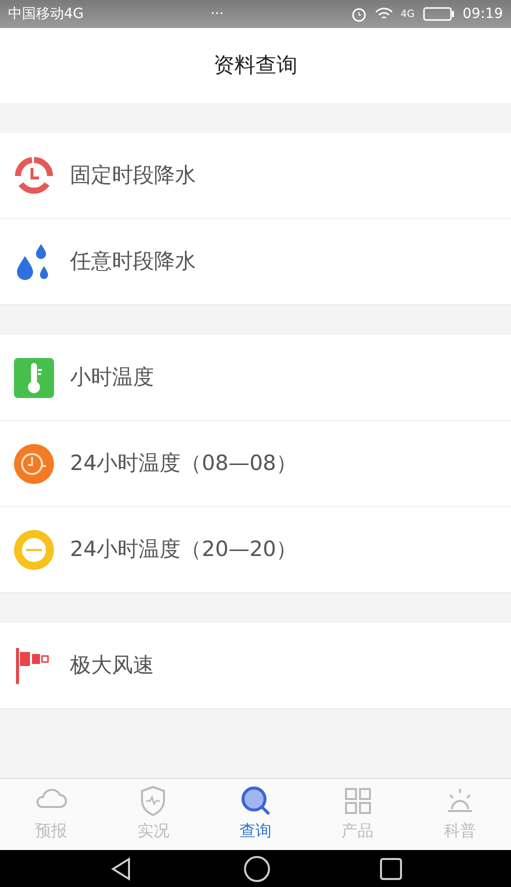  I want to click on page-title: 资料查询, so click(256, 65).